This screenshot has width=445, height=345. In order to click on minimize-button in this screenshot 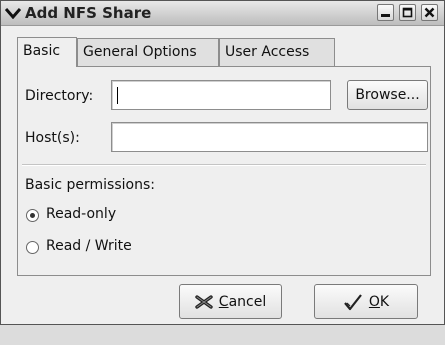, I will do `click(385, 12)`.